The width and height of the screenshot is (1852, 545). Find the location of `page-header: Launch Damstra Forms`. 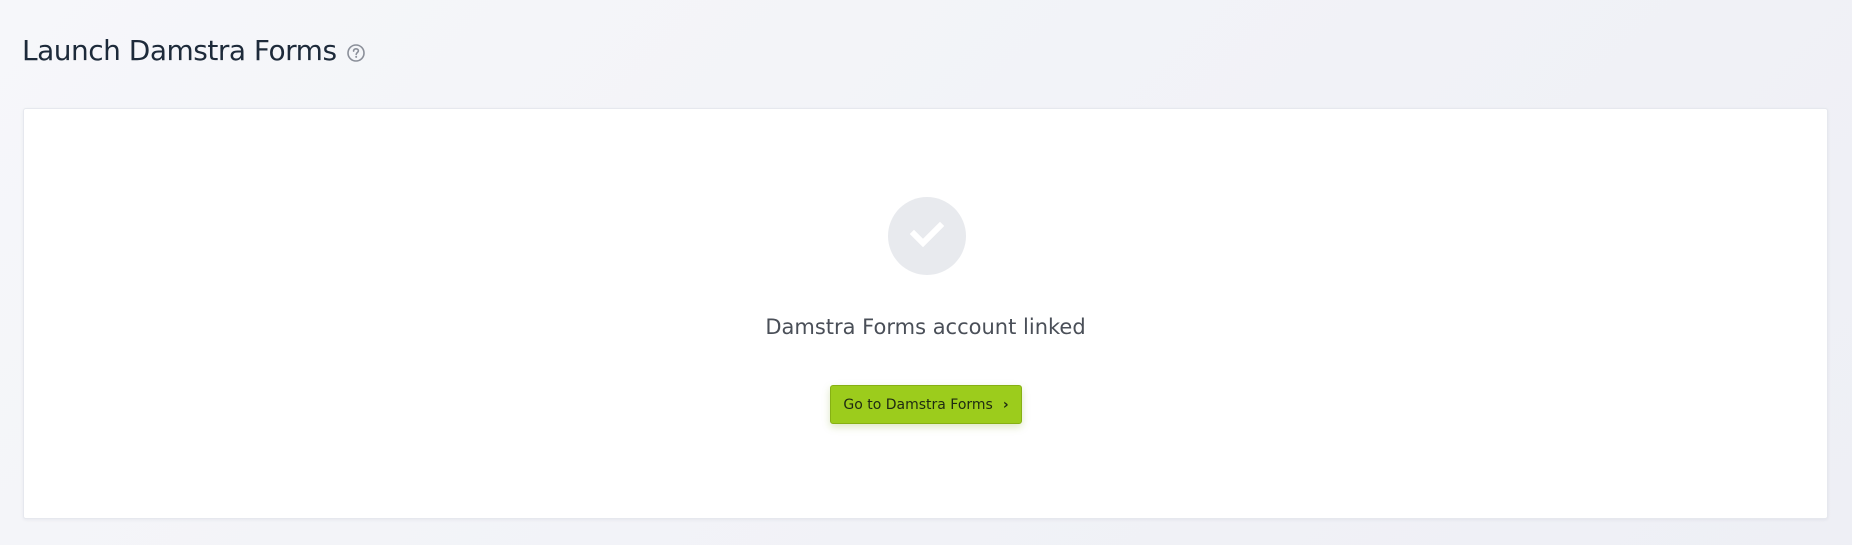

page-header: Launch Damstra Forms is located at coordinates (193, 50).